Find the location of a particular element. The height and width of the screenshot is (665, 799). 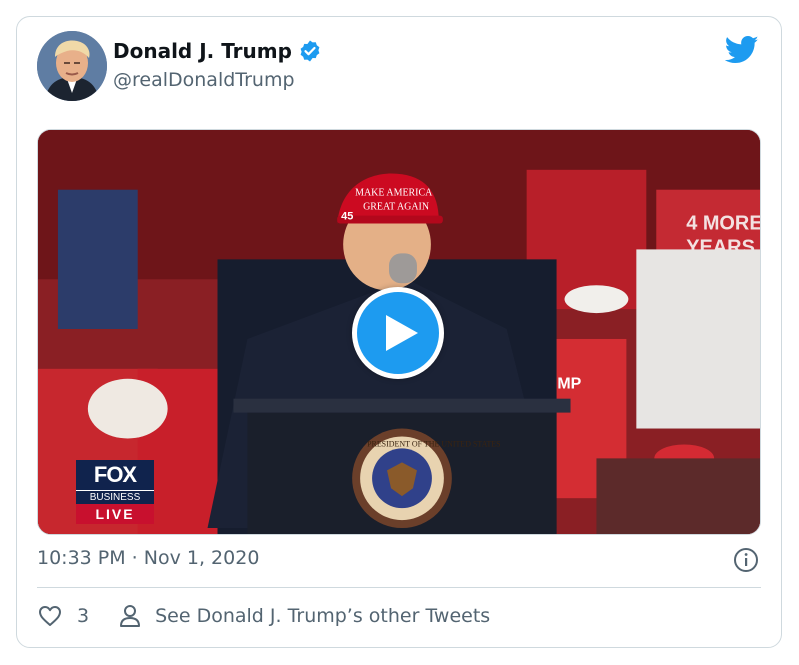

heart-icon is located at coordinates (50, 616).